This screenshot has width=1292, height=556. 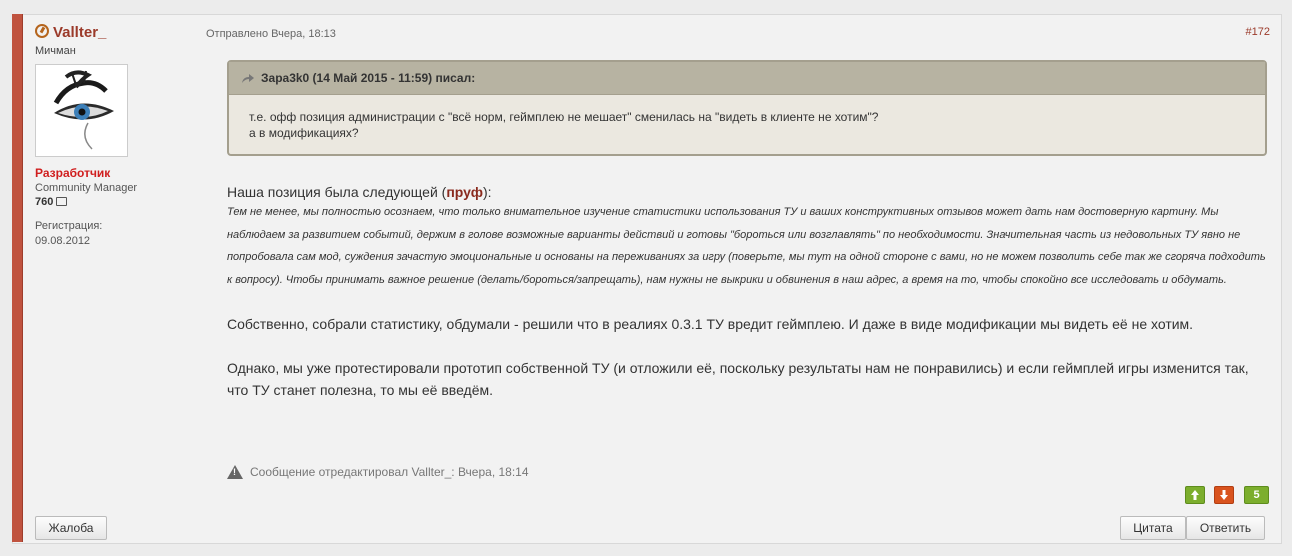 I want to click on quote-button: Цитата, so click(x=1153, y=528).